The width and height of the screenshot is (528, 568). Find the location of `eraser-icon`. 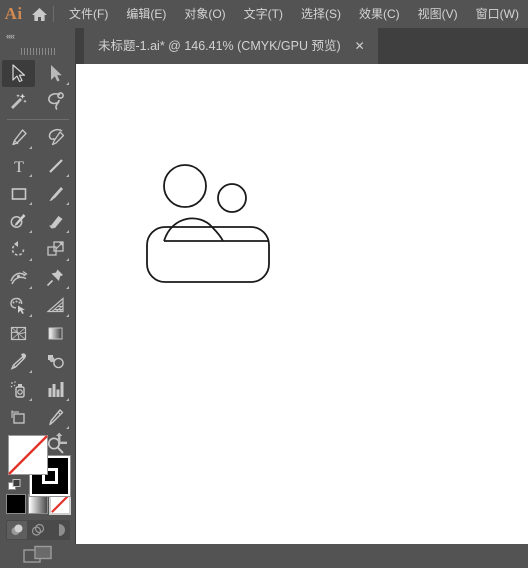

eraser-icon is located at coordinates (56, 222).